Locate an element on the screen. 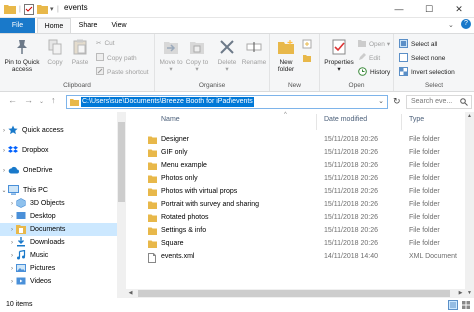 Image resolution: width=474 pixels, height=312 pixels. column-header-date-modified: Date modified is located at coordinates (345, 122).